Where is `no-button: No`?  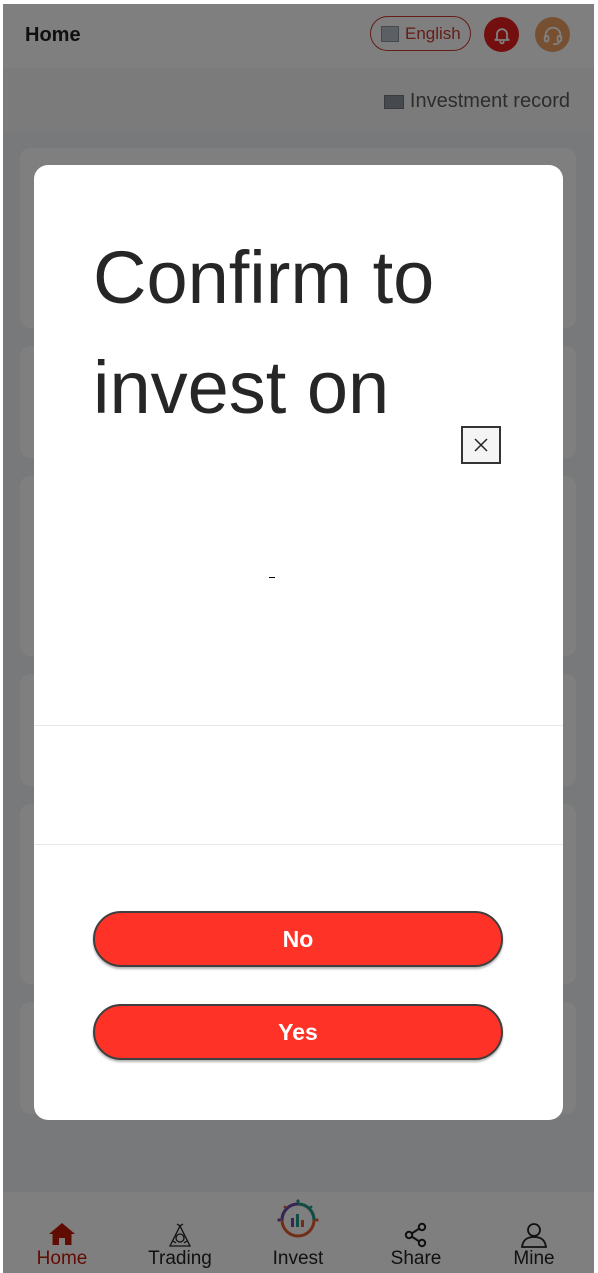 no-button: No is located at coordinates (298, 939).